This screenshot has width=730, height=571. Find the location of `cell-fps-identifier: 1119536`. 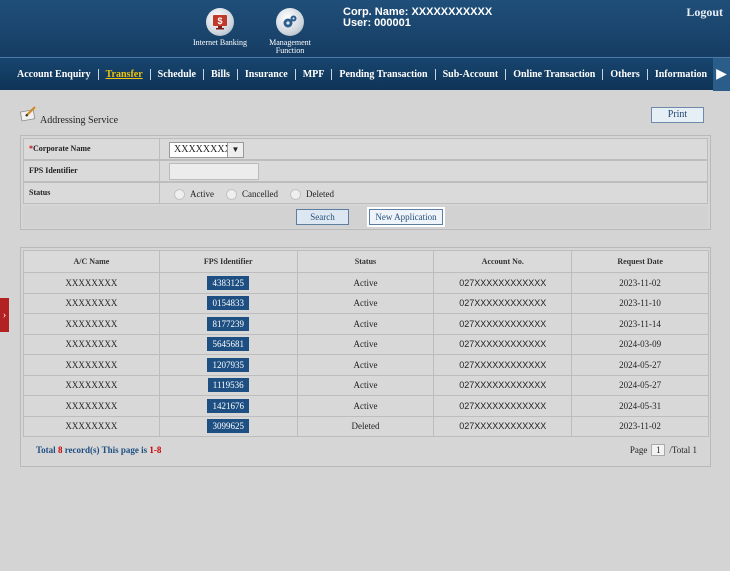

cell-fps-identifier: 1119536 is located at coordinates (228, 385).